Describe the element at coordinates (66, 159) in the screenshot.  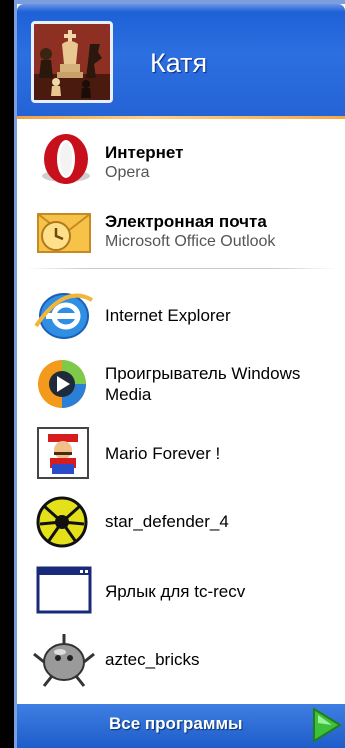
I see `opera-icon` at that location.